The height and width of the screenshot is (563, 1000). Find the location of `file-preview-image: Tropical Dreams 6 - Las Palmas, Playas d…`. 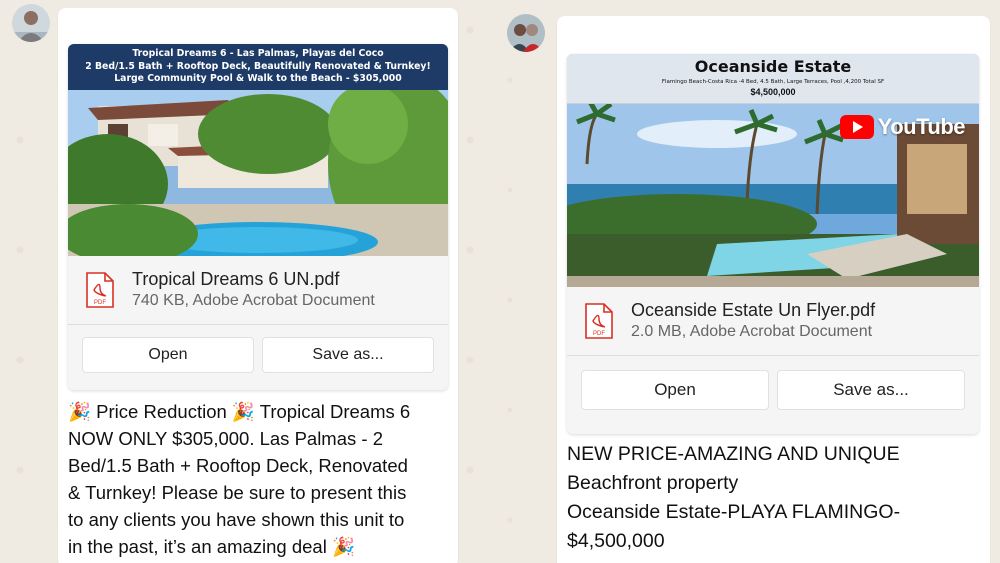

file-preview-image: Tropical Dreams 6 - Las Palmas, Playas d… is located at coordinates (258, 150).